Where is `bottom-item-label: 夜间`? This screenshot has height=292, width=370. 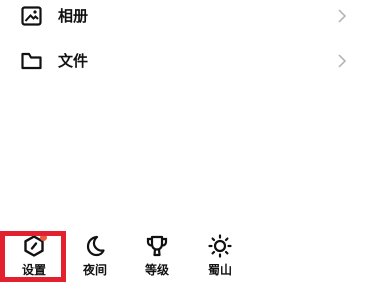
bottom-item-label: 夜间 is located at coordinates (94, 270).